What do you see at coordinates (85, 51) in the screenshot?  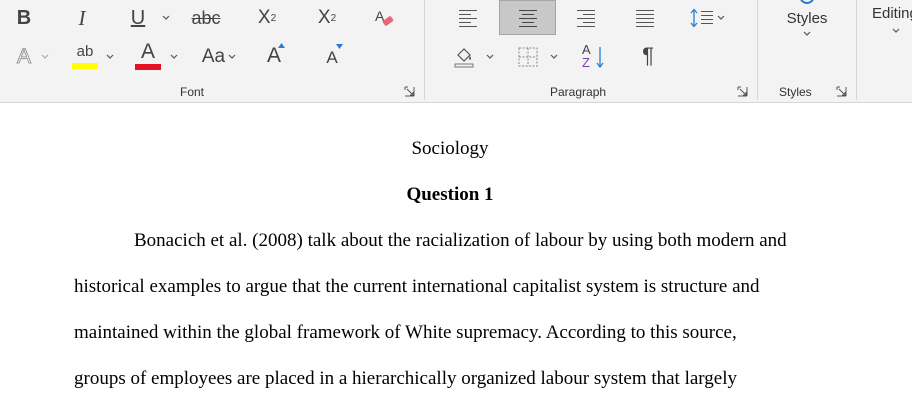 I see `highlight-label: ab` at bounding box center [85, 51].